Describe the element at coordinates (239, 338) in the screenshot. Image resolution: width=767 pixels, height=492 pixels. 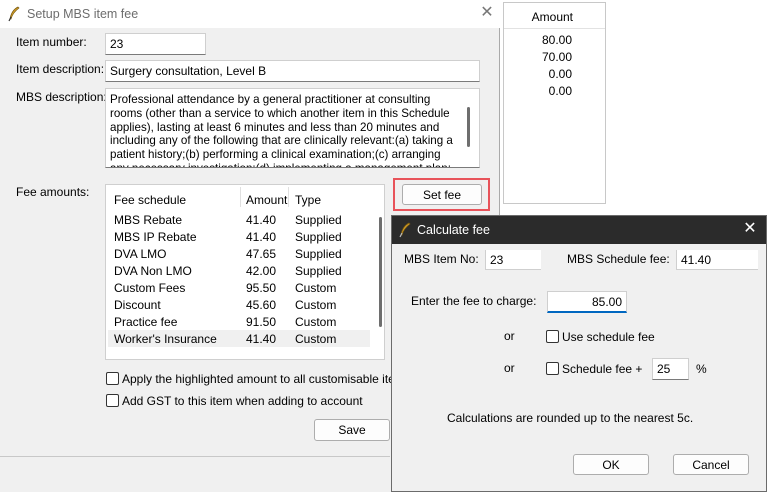
I see `table-row-selected: Worker's Insurance 41.40 Custom` at that location.